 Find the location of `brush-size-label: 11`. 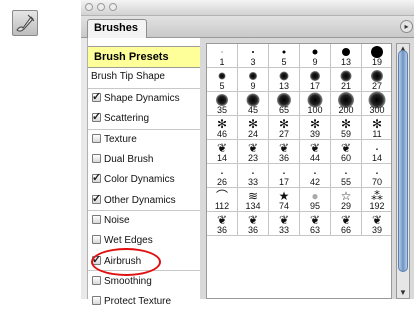

brush-size-label: 11 is located at coordinates (377, 134).